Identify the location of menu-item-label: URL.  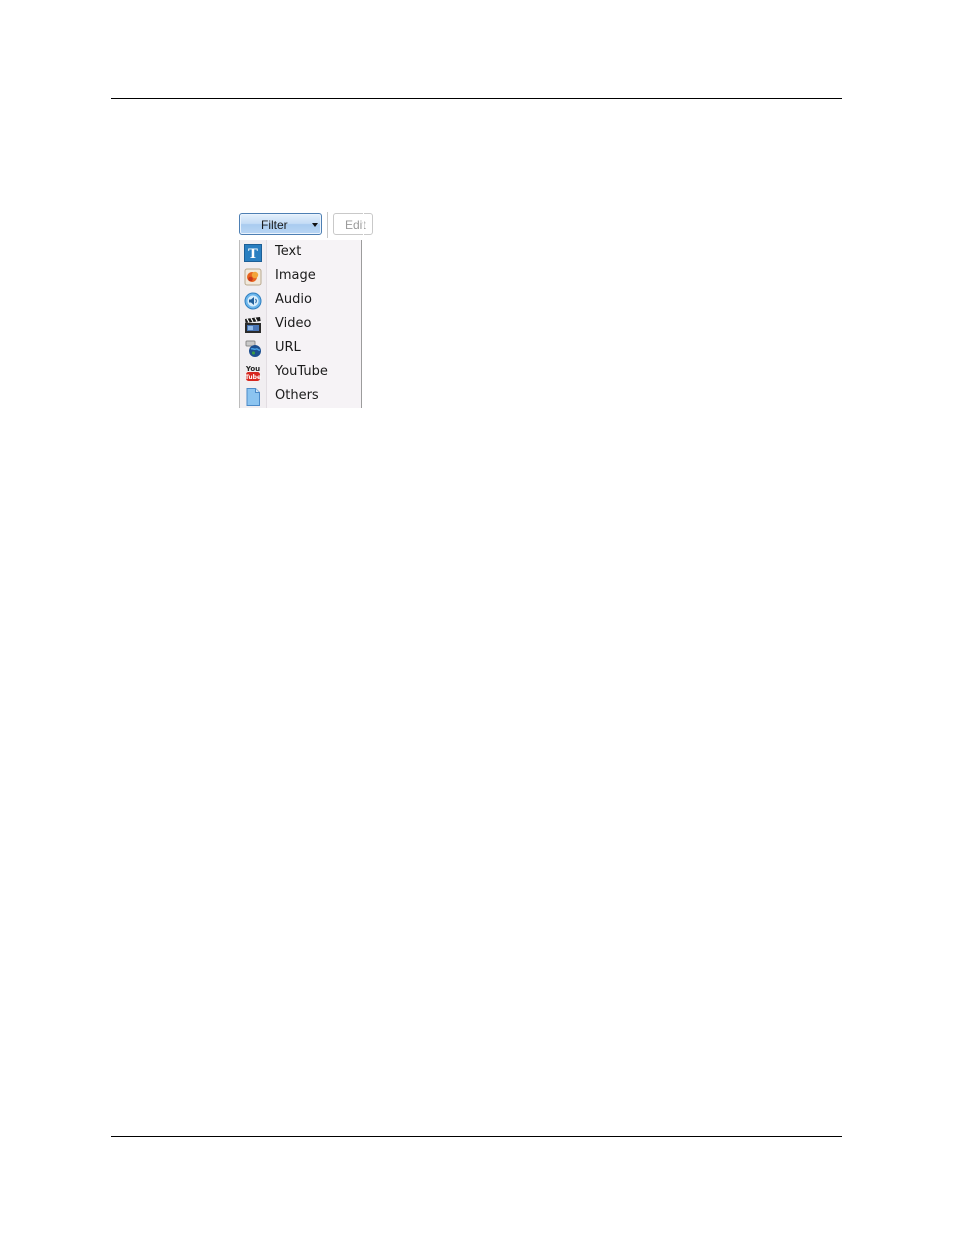
(288, 347).